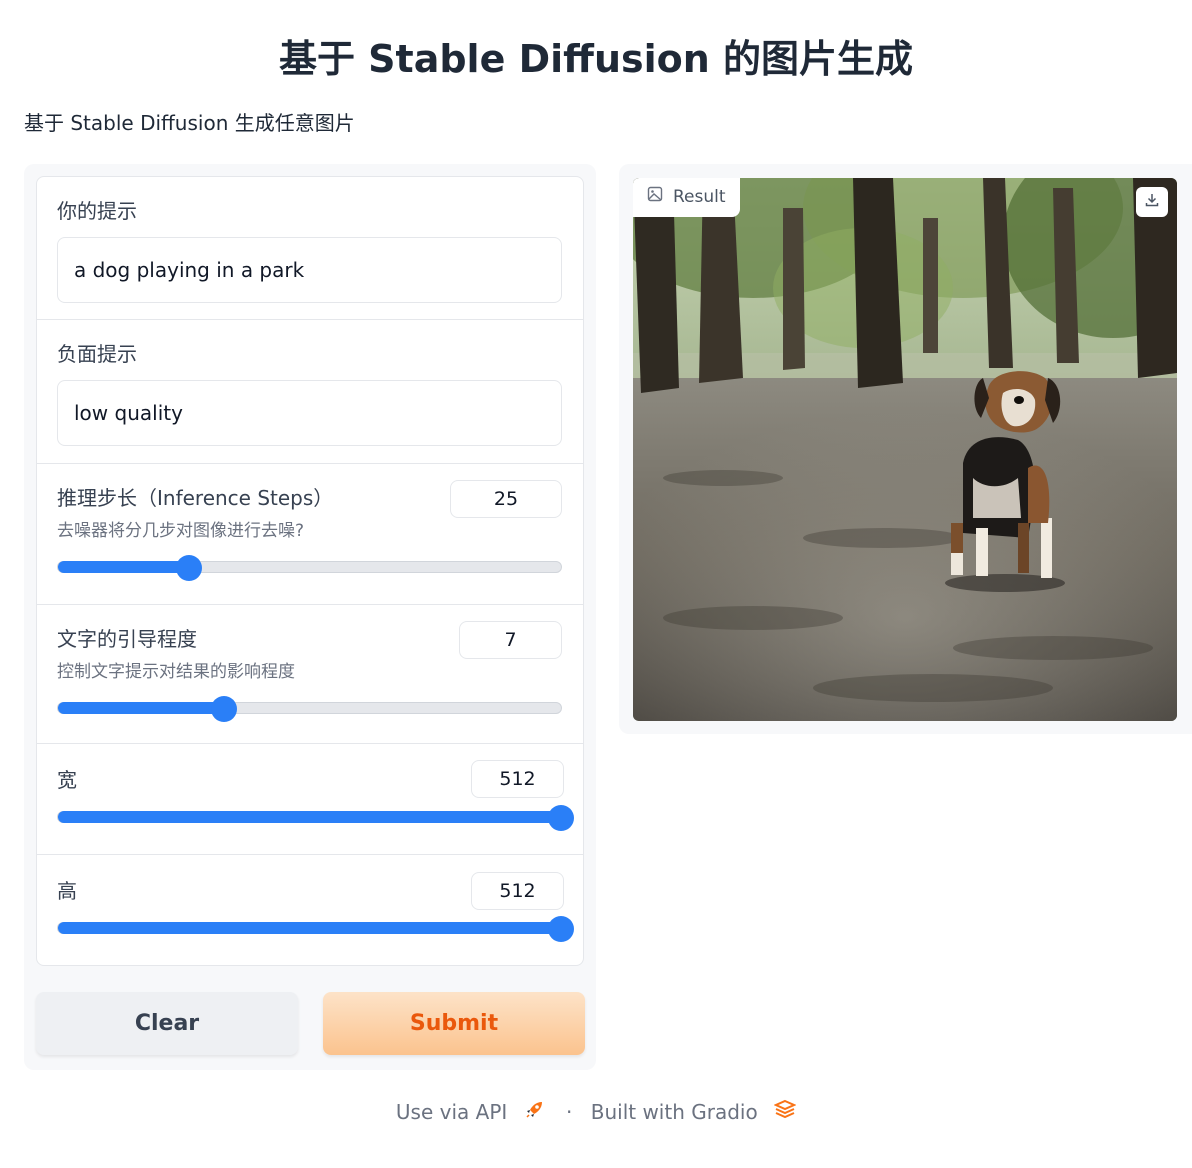 This screenshot has width=1192, height=1168. I want to click on prompt-label: 你的提示, so click(97, 211).